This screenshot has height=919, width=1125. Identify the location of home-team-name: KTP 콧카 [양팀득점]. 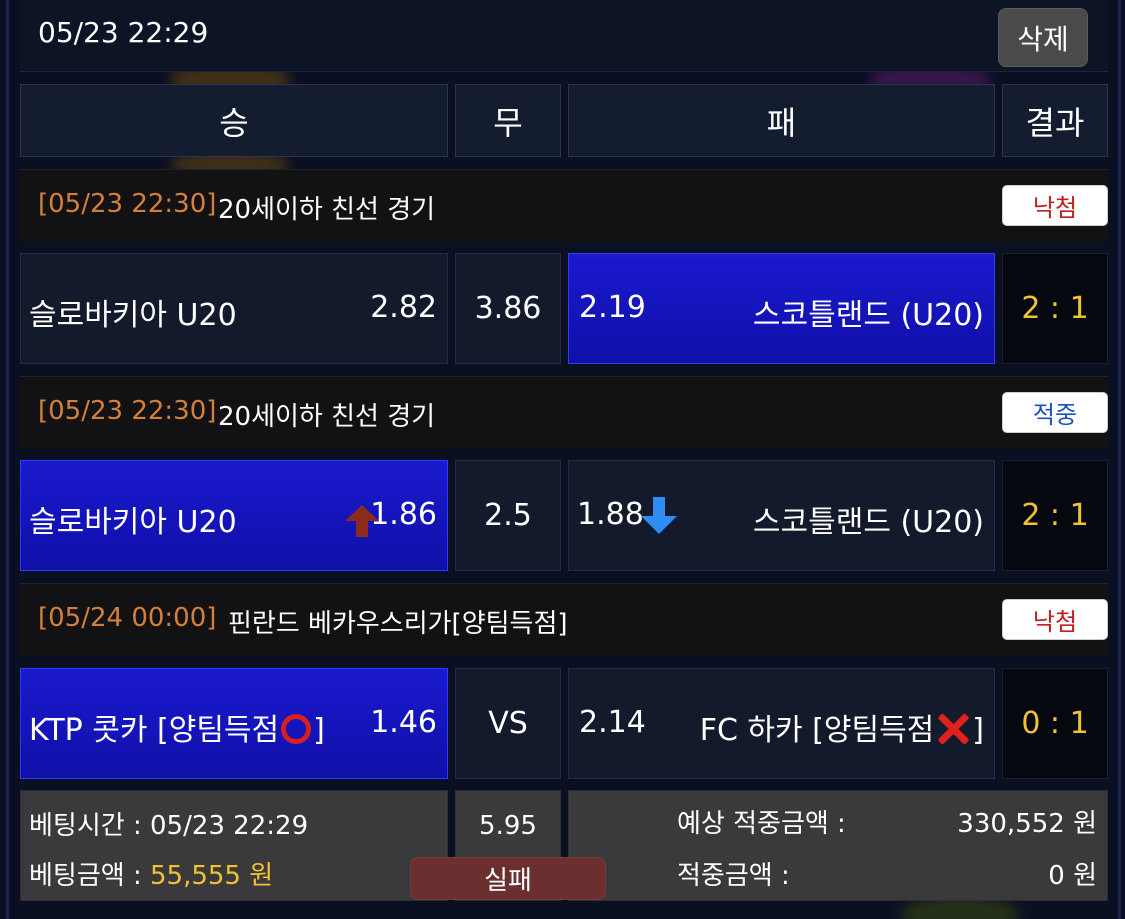
(177, 727).